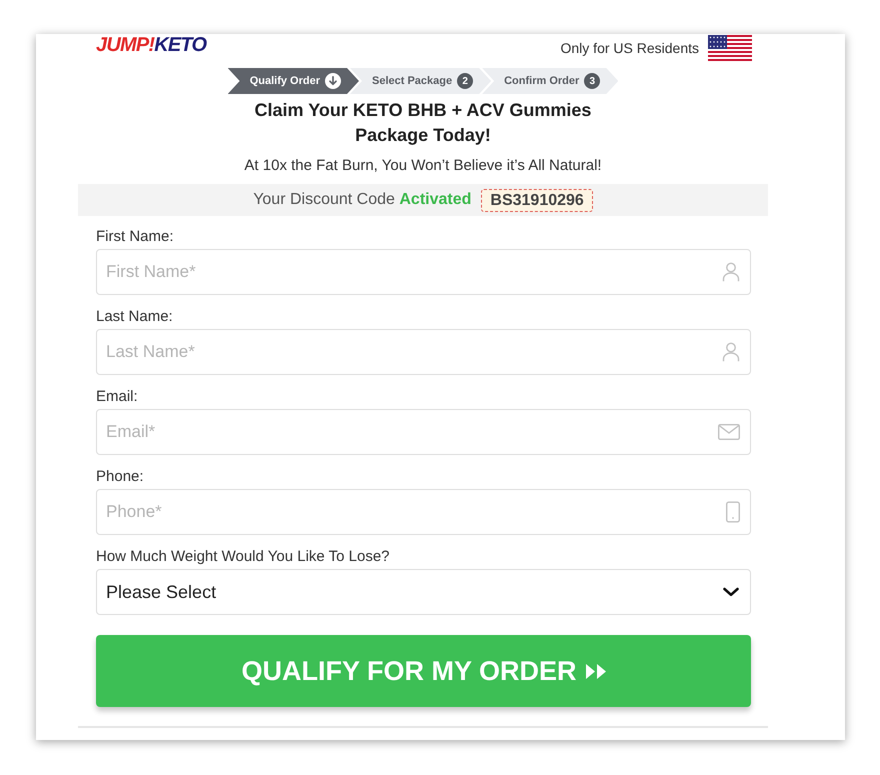  What do you see at coordinates (542, 81) in the screenshot?
I see `step-label: Confirm Order` at bounding box center [542, 81].